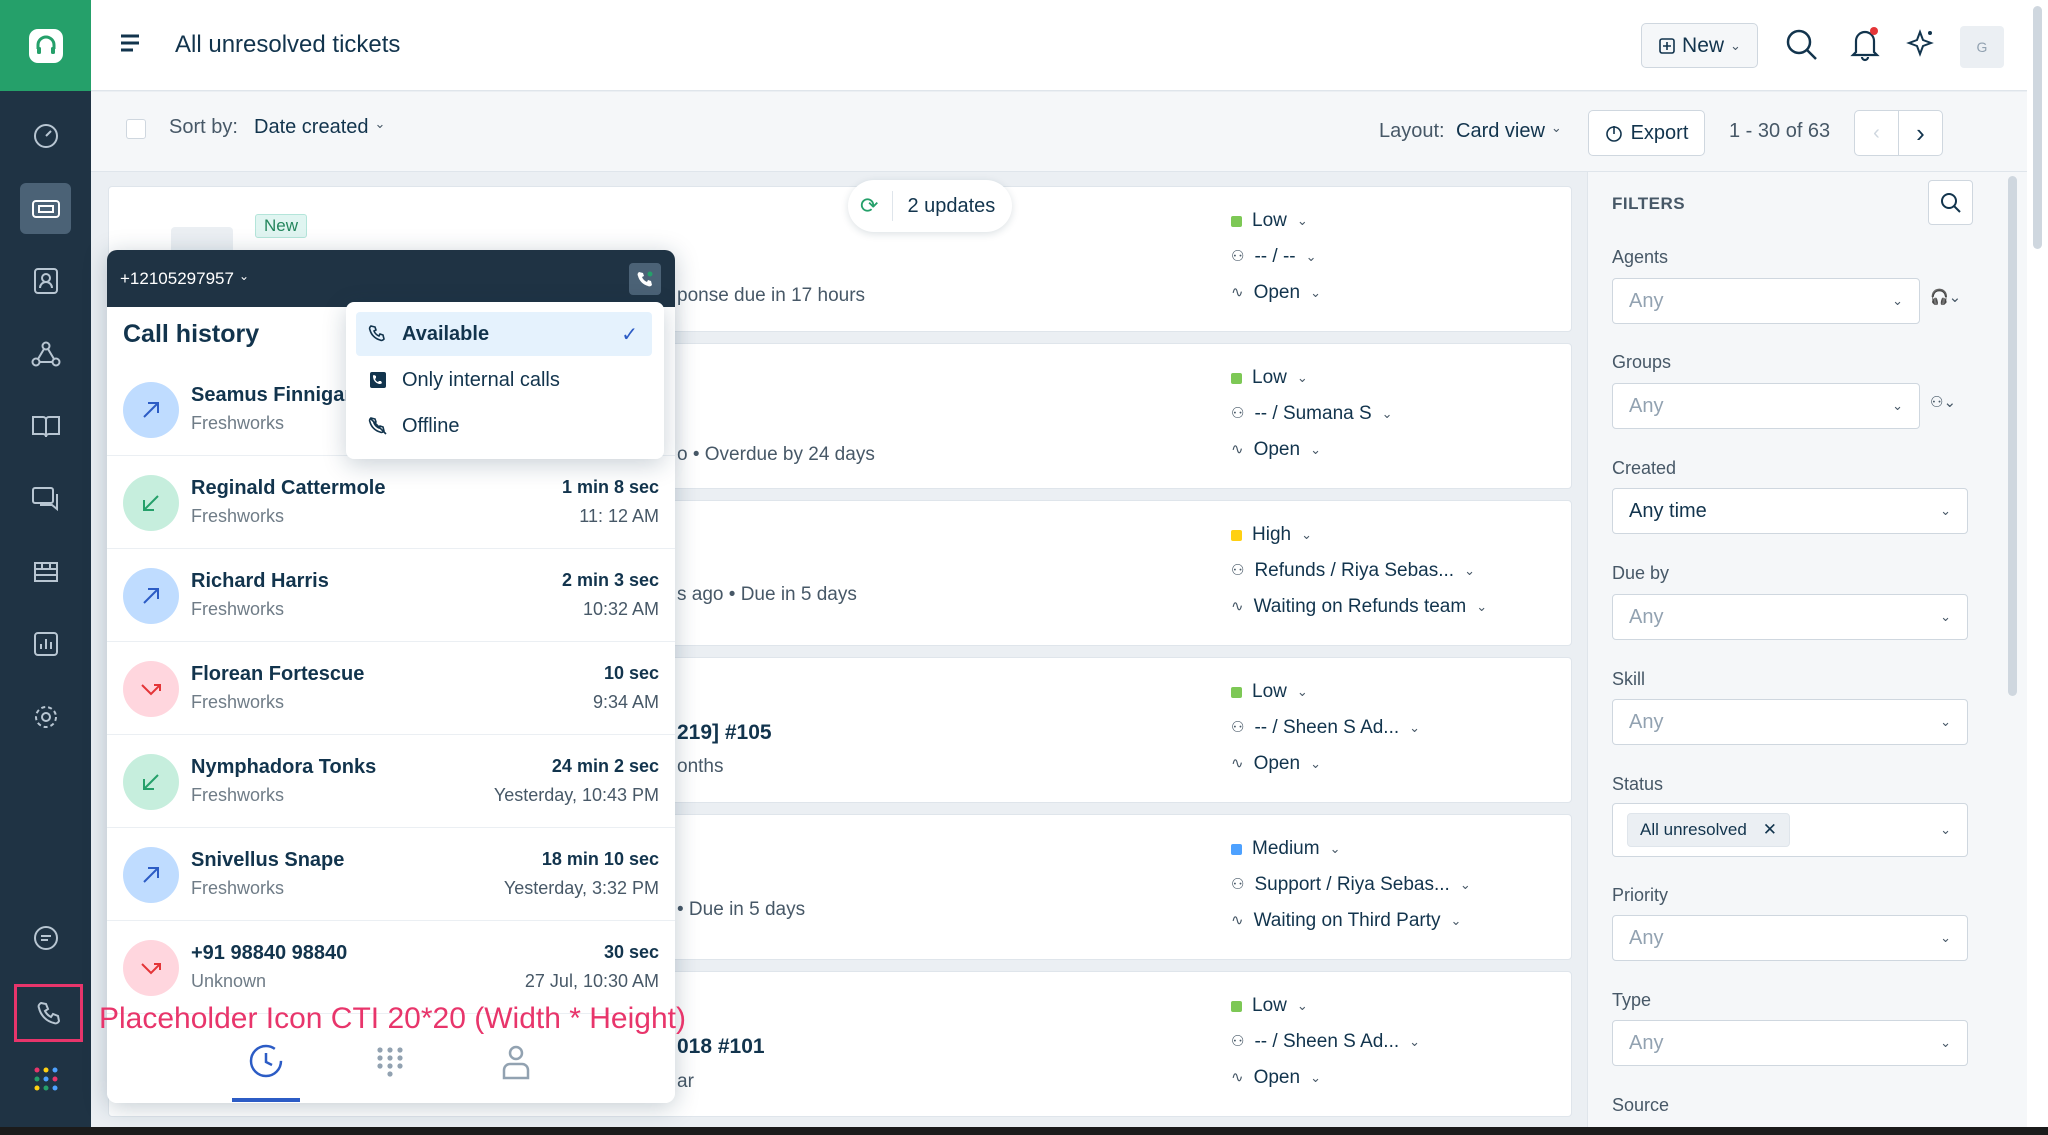 The height and width of the screenshot is (1135, 2048). I want to click on due-by-select: Any ⌄, so click(1790, 617).